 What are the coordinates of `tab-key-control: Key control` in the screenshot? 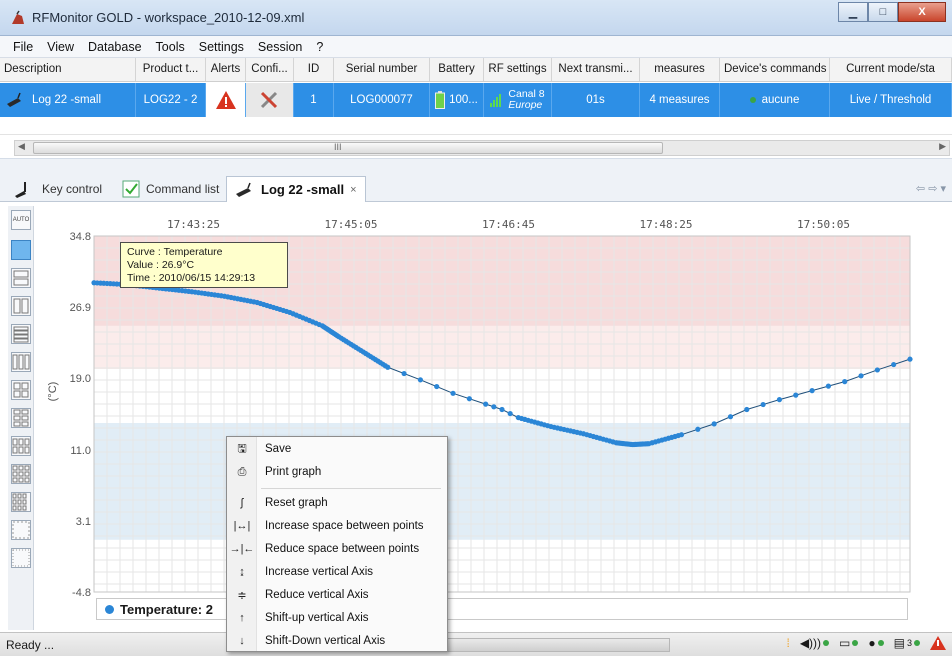 It's located at (58, 189).